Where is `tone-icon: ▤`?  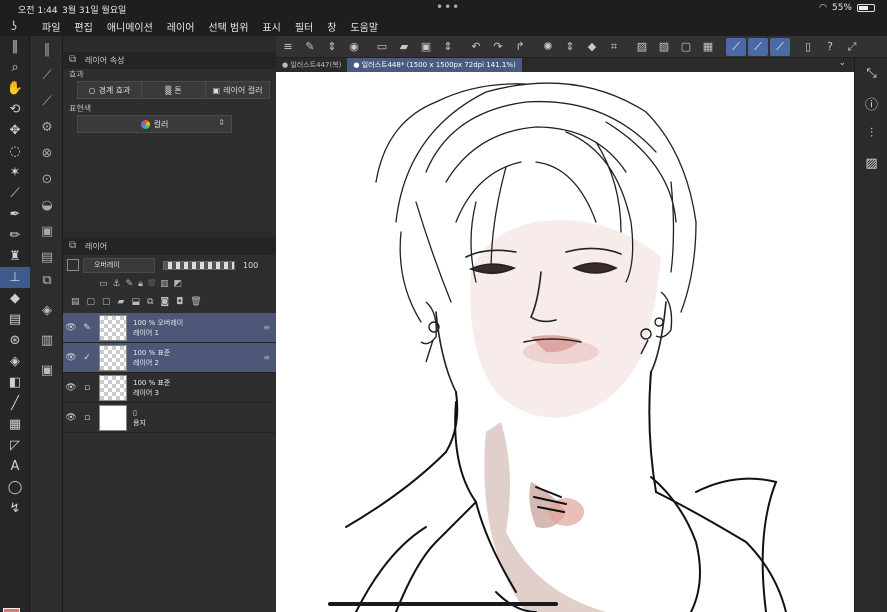
tone-icon: ▤ is located at coordinates (15, 319).